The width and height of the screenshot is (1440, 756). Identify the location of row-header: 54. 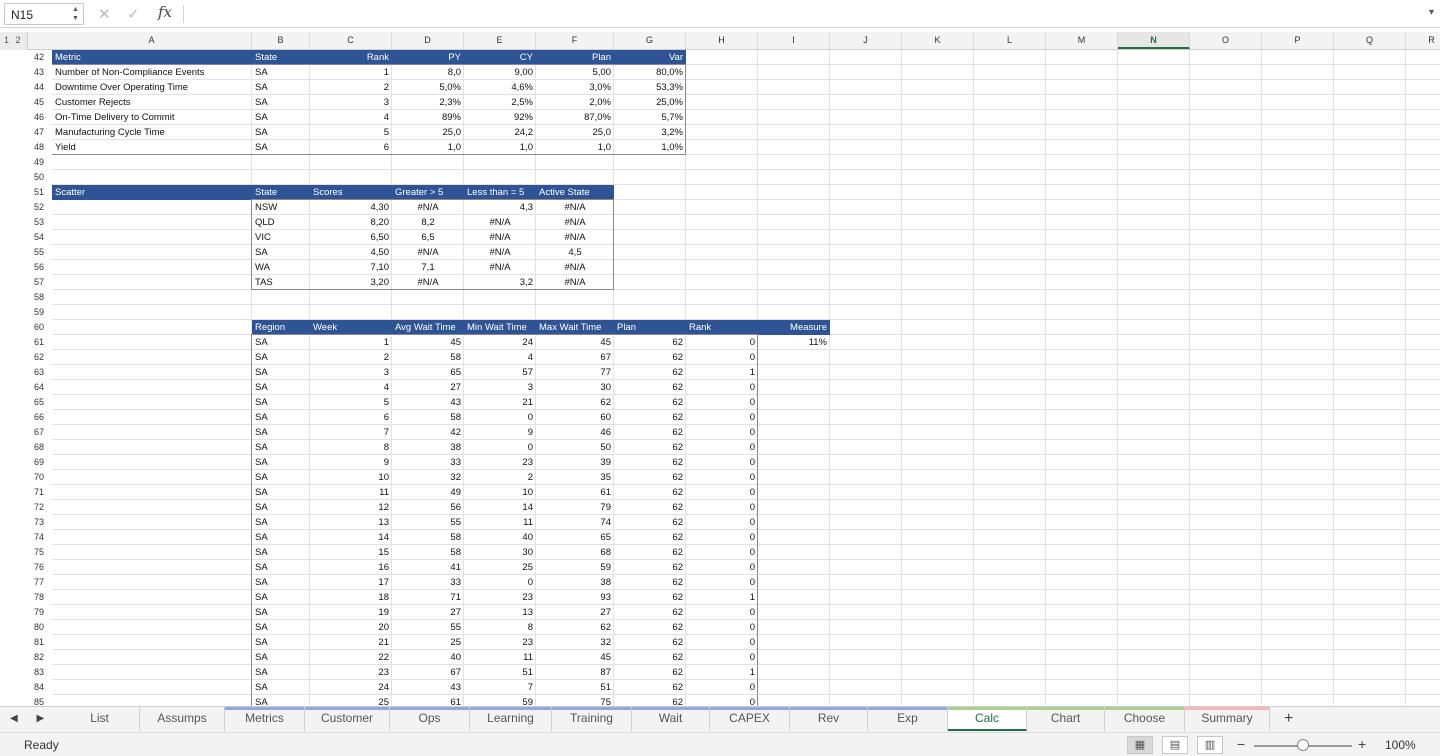
(40, 237).